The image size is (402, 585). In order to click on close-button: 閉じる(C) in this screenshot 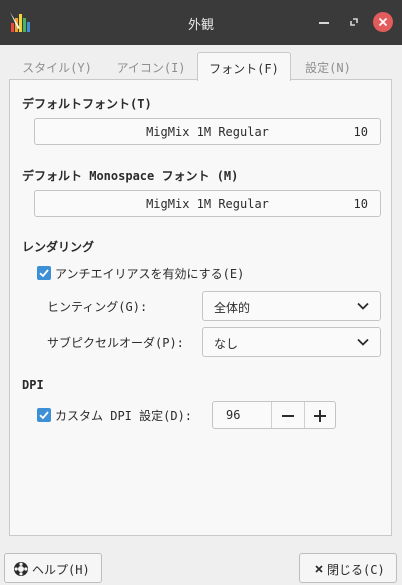, I will do `click(348, 568)`.